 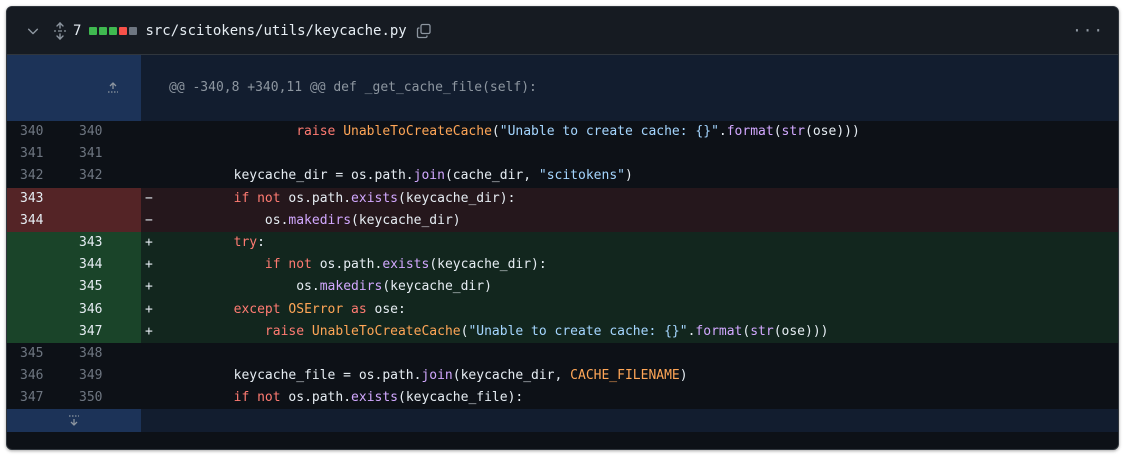 I want to click on unfold-icon, so click(x=60, y=31).